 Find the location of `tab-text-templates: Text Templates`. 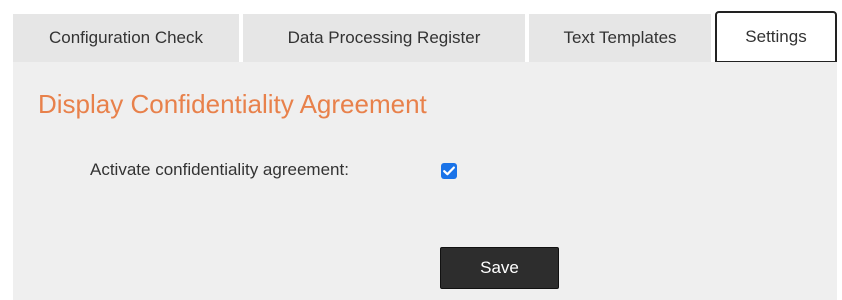

tab-text-templates: Text Templates is located at coordinates (620, 38).